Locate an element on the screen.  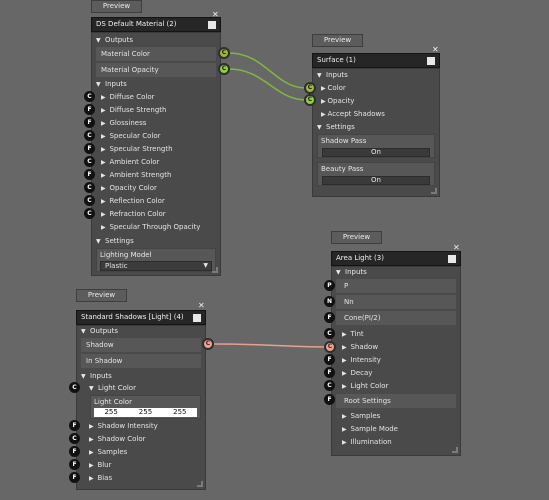
shadows-inputs-section-header: ▼ Inputs is located at coordinates (96, 376).